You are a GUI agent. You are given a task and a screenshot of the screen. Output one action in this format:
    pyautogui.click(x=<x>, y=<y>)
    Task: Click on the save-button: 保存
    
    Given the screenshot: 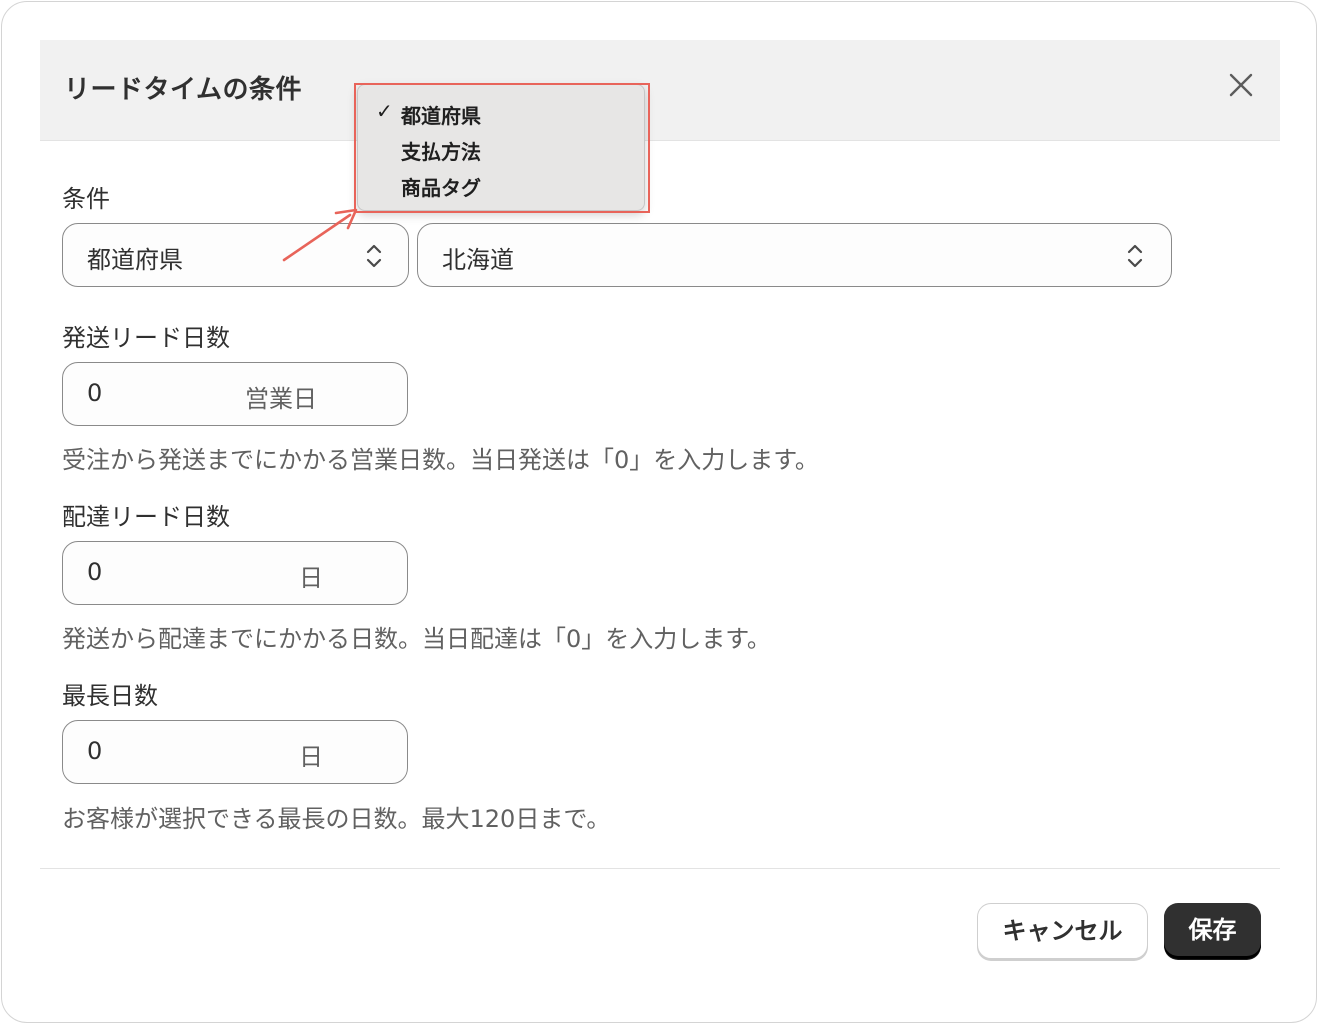 What is the action you would take?
    pyautogui.click(x=1212, y=931)
    